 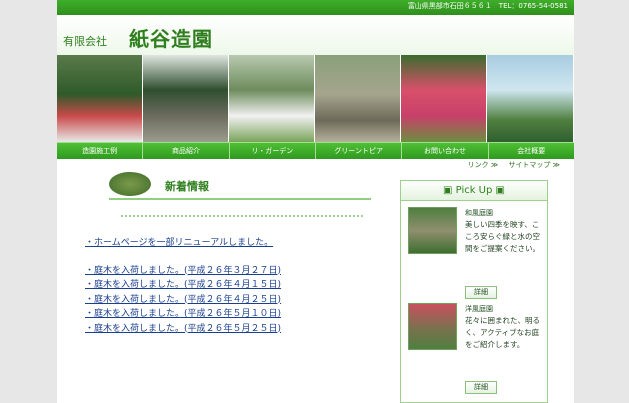 I want to click on pickup-item-title: 洋風庭園, so click(x=479, y=309).